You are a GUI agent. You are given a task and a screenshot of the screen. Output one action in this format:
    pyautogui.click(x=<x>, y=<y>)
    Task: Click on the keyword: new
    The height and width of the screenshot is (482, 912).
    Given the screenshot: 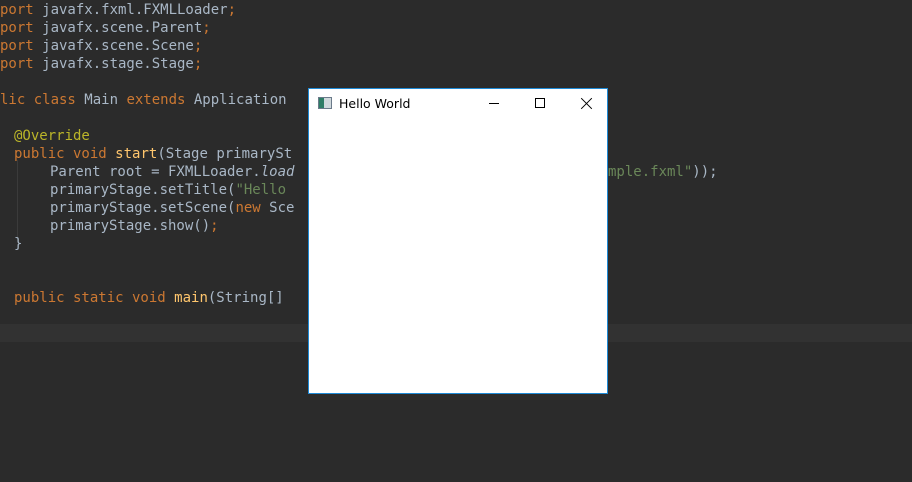 What is the action you would take?
    pyautogui.click(x=248, y=208)
    